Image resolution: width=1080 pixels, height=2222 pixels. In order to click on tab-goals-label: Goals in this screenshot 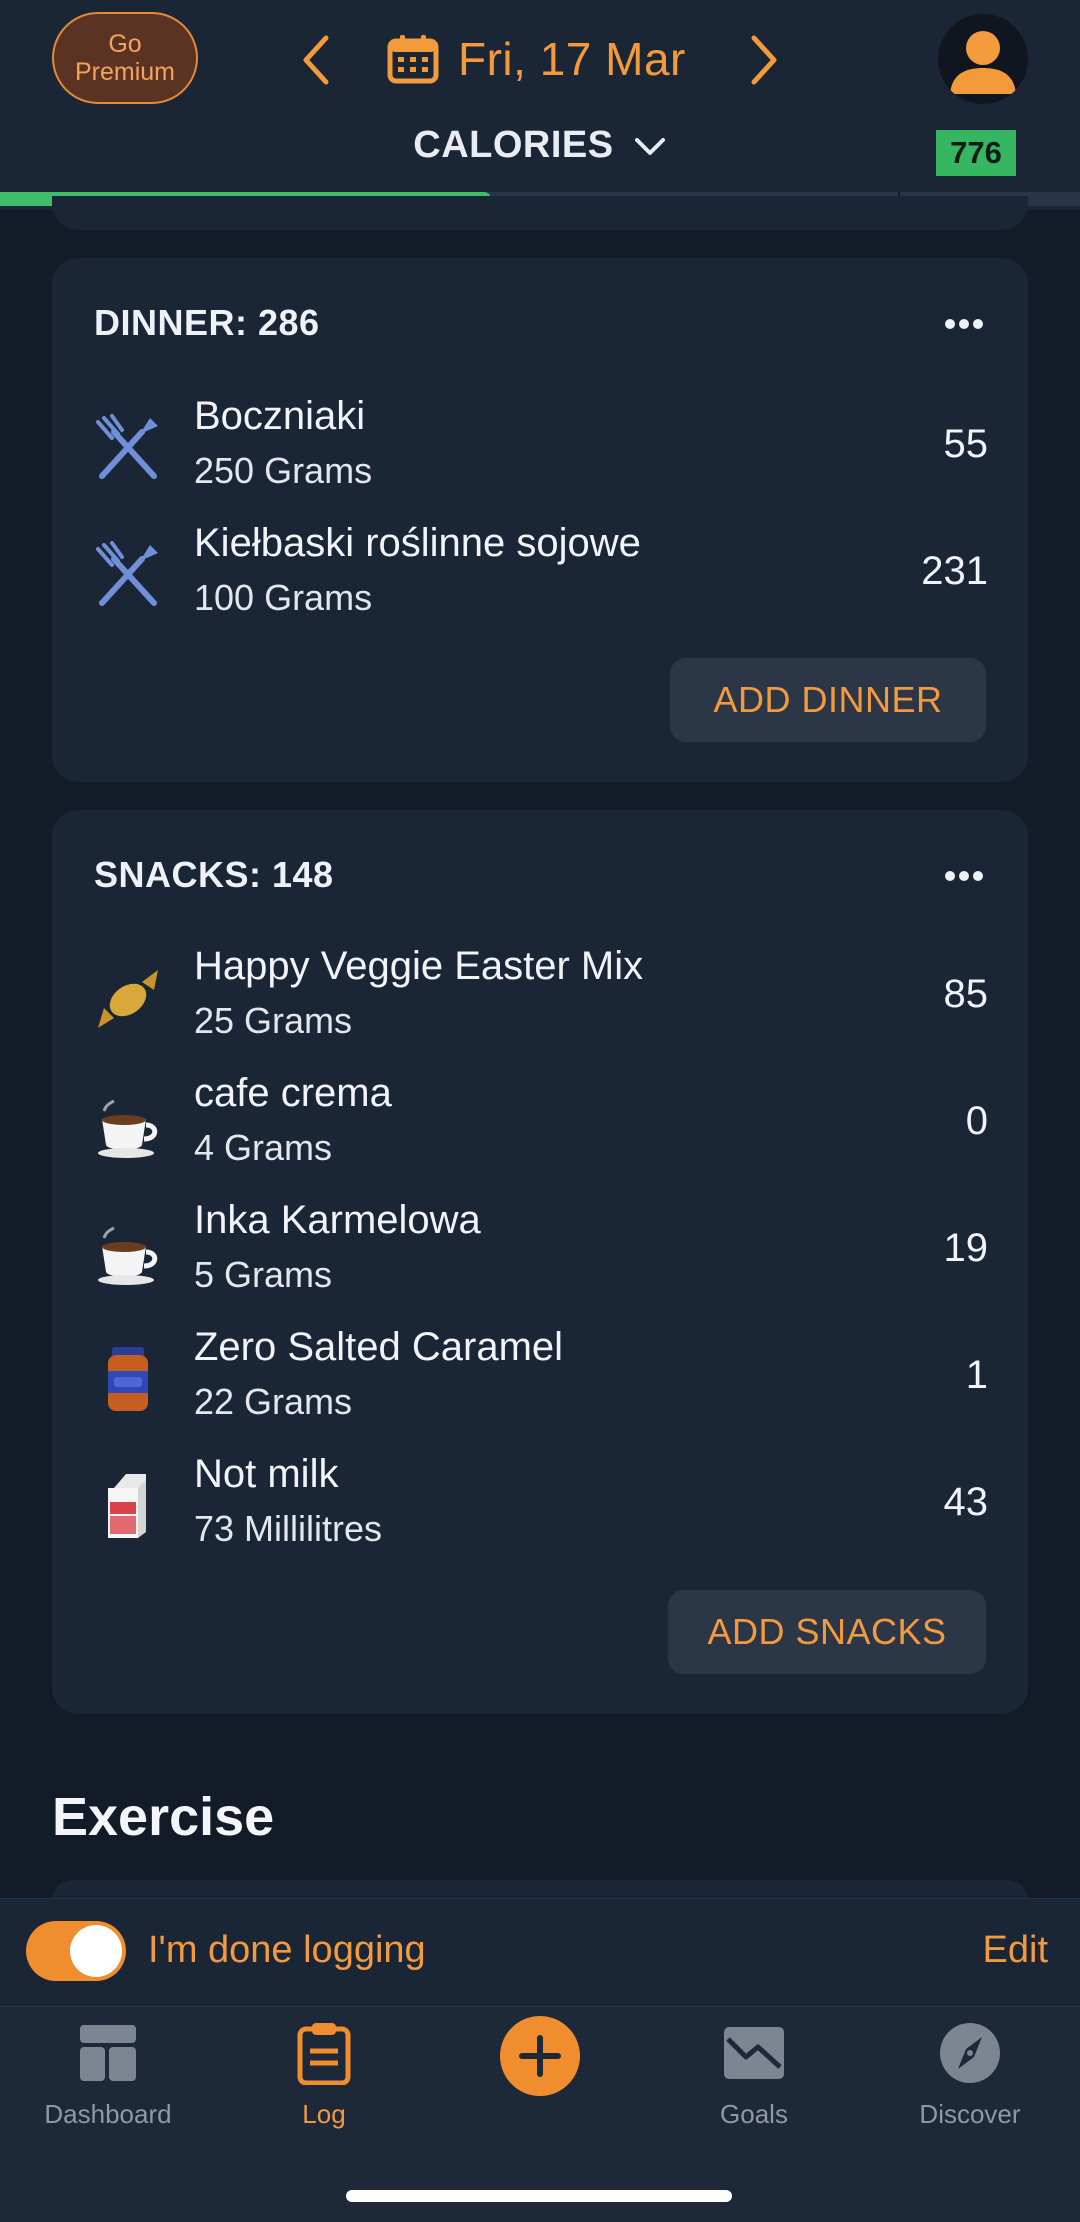, I will do `click(754, 2114)`.